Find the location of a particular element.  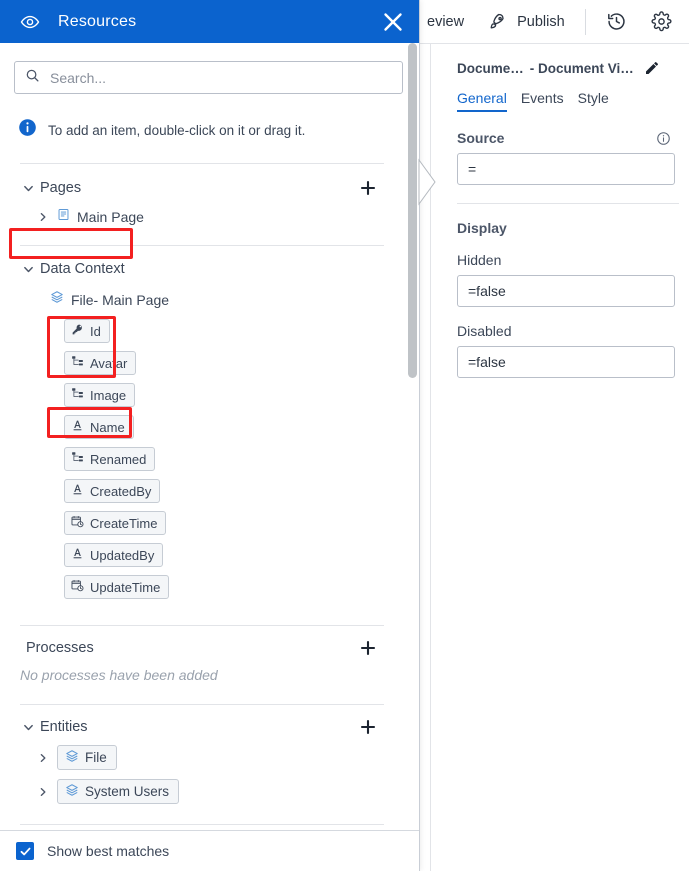

field-chip-id: Id is located at coordinates (87, 331).